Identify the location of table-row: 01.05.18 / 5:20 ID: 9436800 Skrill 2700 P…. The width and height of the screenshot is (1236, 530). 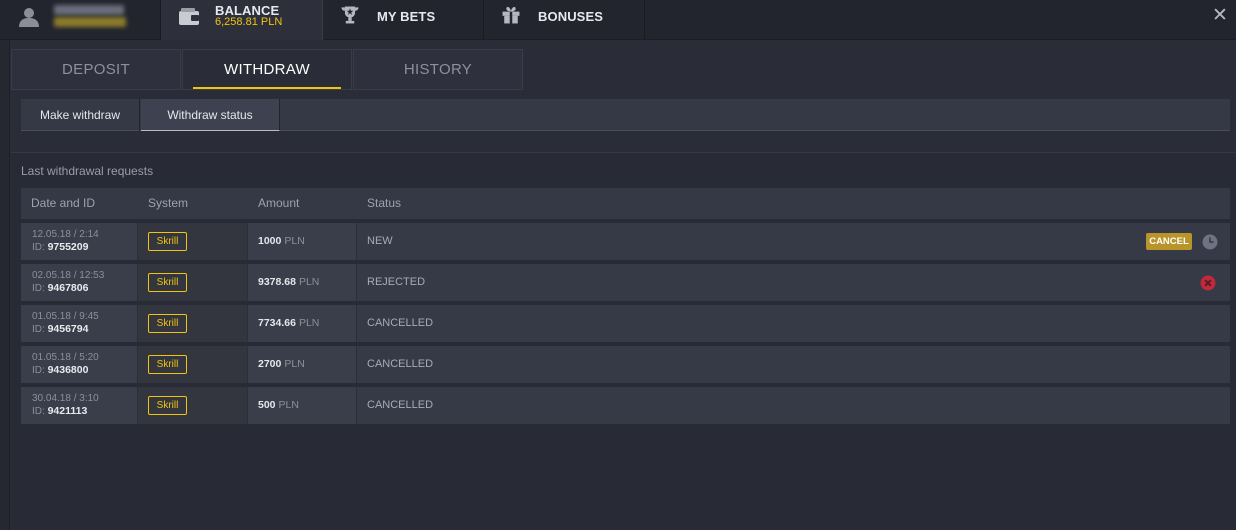
(625, 364).